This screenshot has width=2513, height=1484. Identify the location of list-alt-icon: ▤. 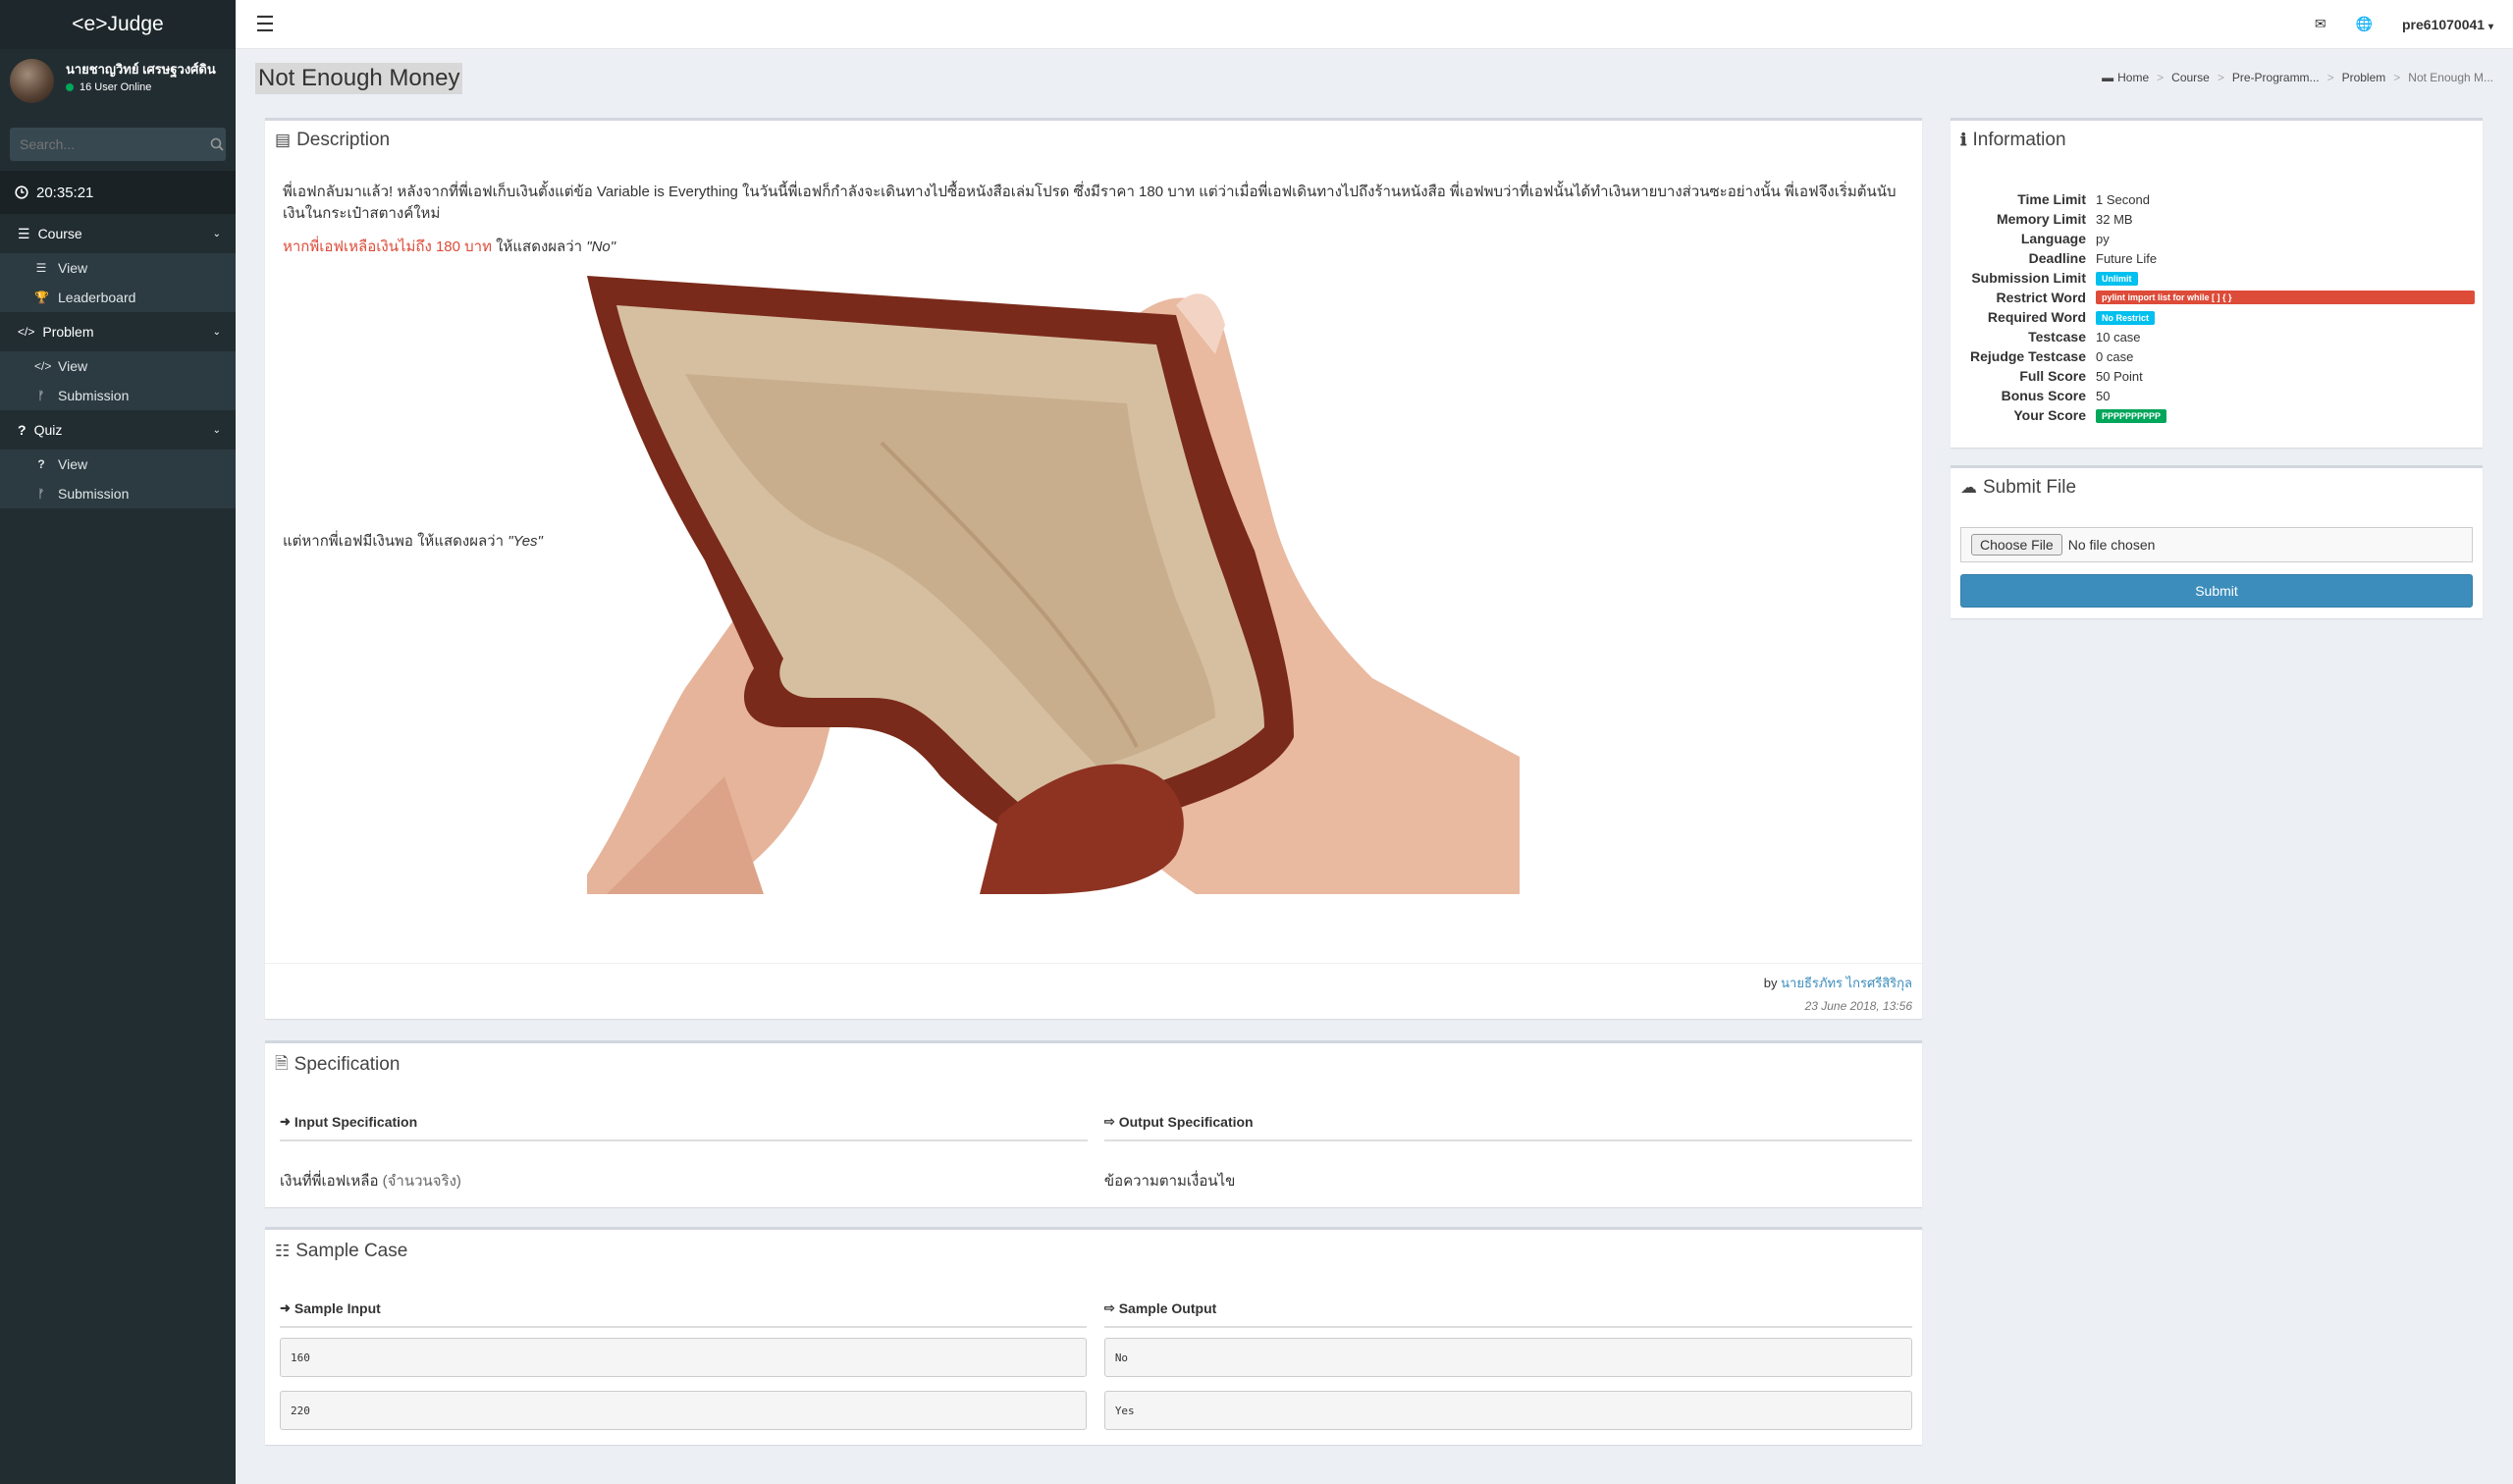
(284, 140).